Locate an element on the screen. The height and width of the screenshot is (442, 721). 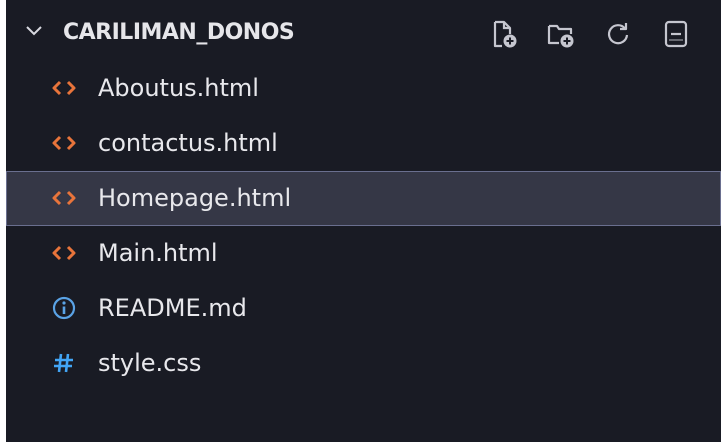
hash-icon is located at coordinates (64, 363).